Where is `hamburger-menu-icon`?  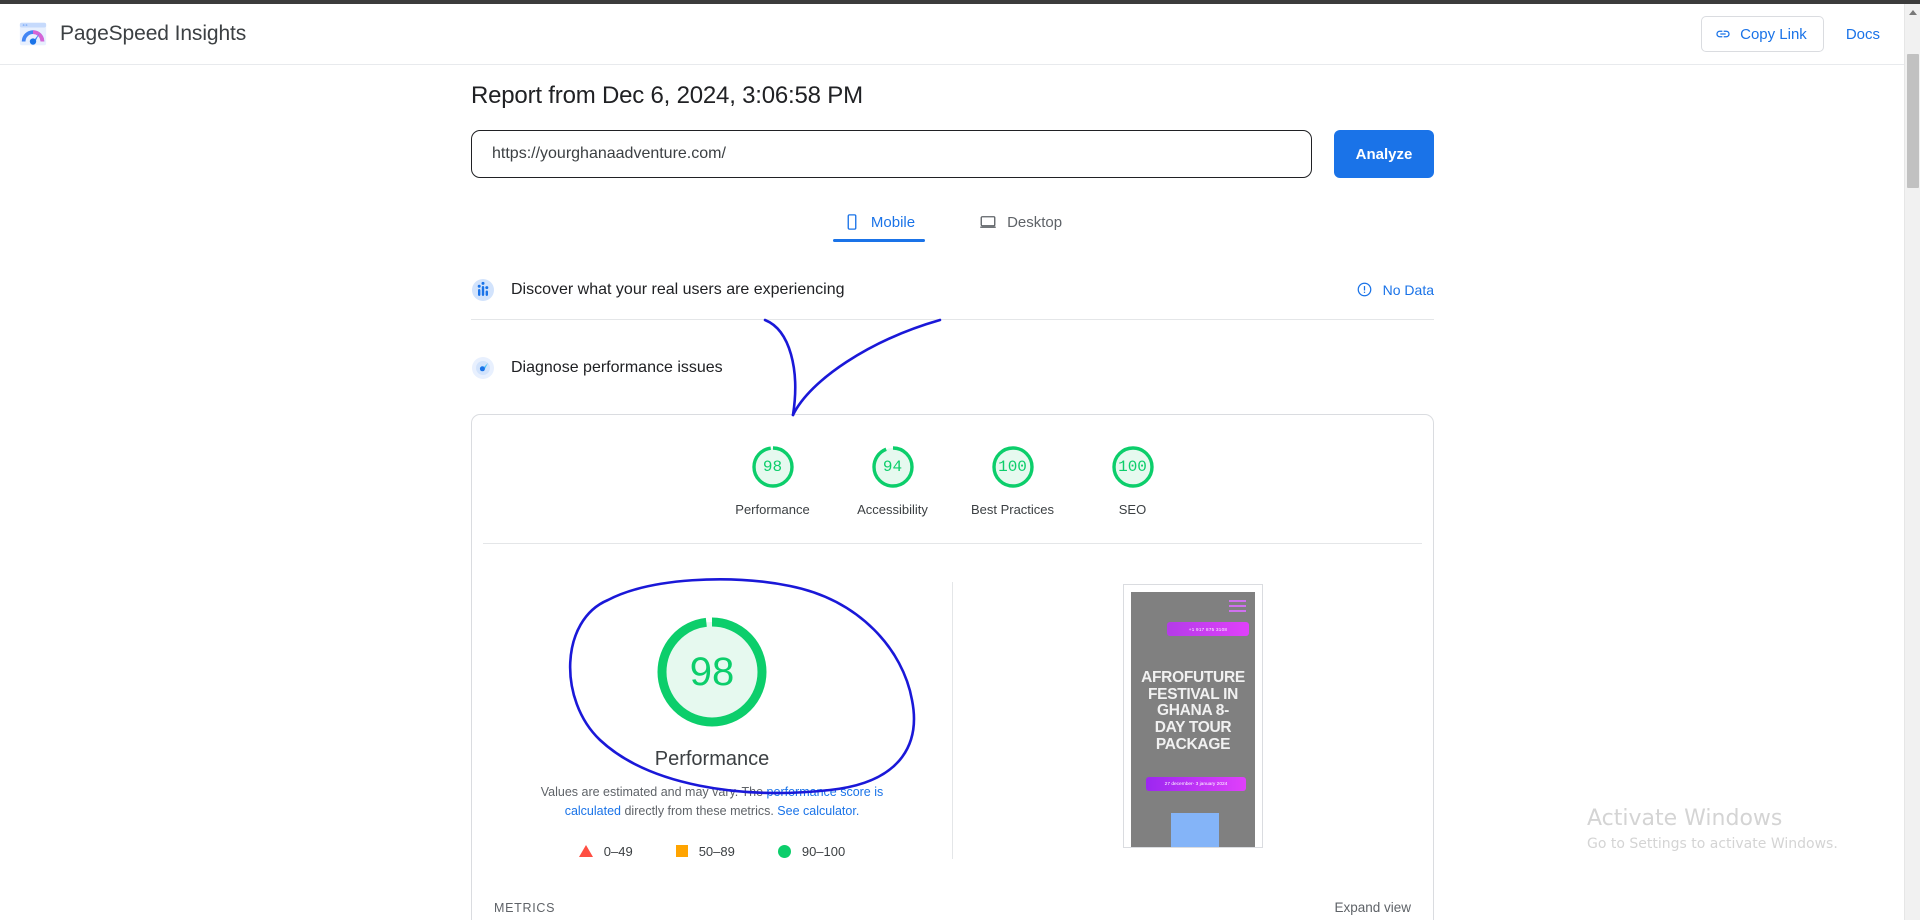 hamburger-menu-icon is located at coordinates (1237, 606).